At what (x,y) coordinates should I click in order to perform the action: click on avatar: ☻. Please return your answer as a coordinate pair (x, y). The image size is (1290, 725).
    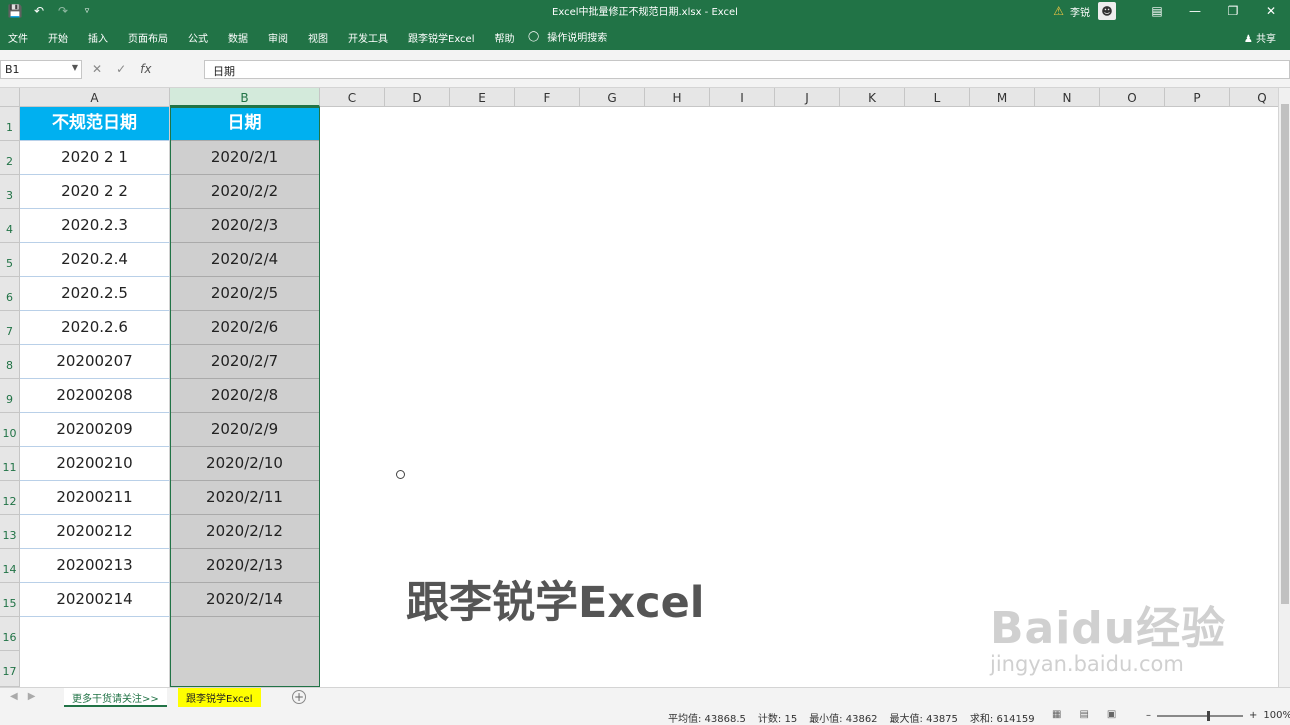
    Looking at the image, I should click on (1107, 11).